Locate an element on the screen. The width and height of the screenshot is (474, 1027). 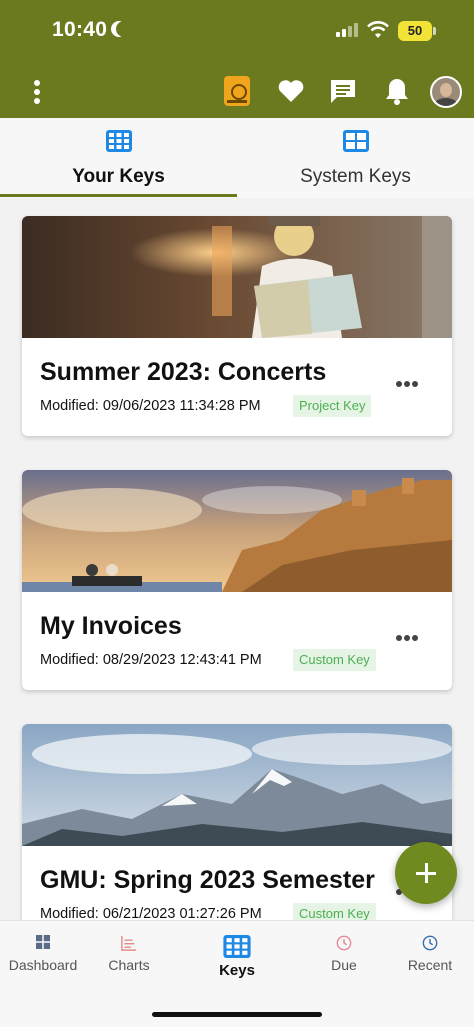
tab-your-keys: Your Keys is located at coordinates (118, 158).